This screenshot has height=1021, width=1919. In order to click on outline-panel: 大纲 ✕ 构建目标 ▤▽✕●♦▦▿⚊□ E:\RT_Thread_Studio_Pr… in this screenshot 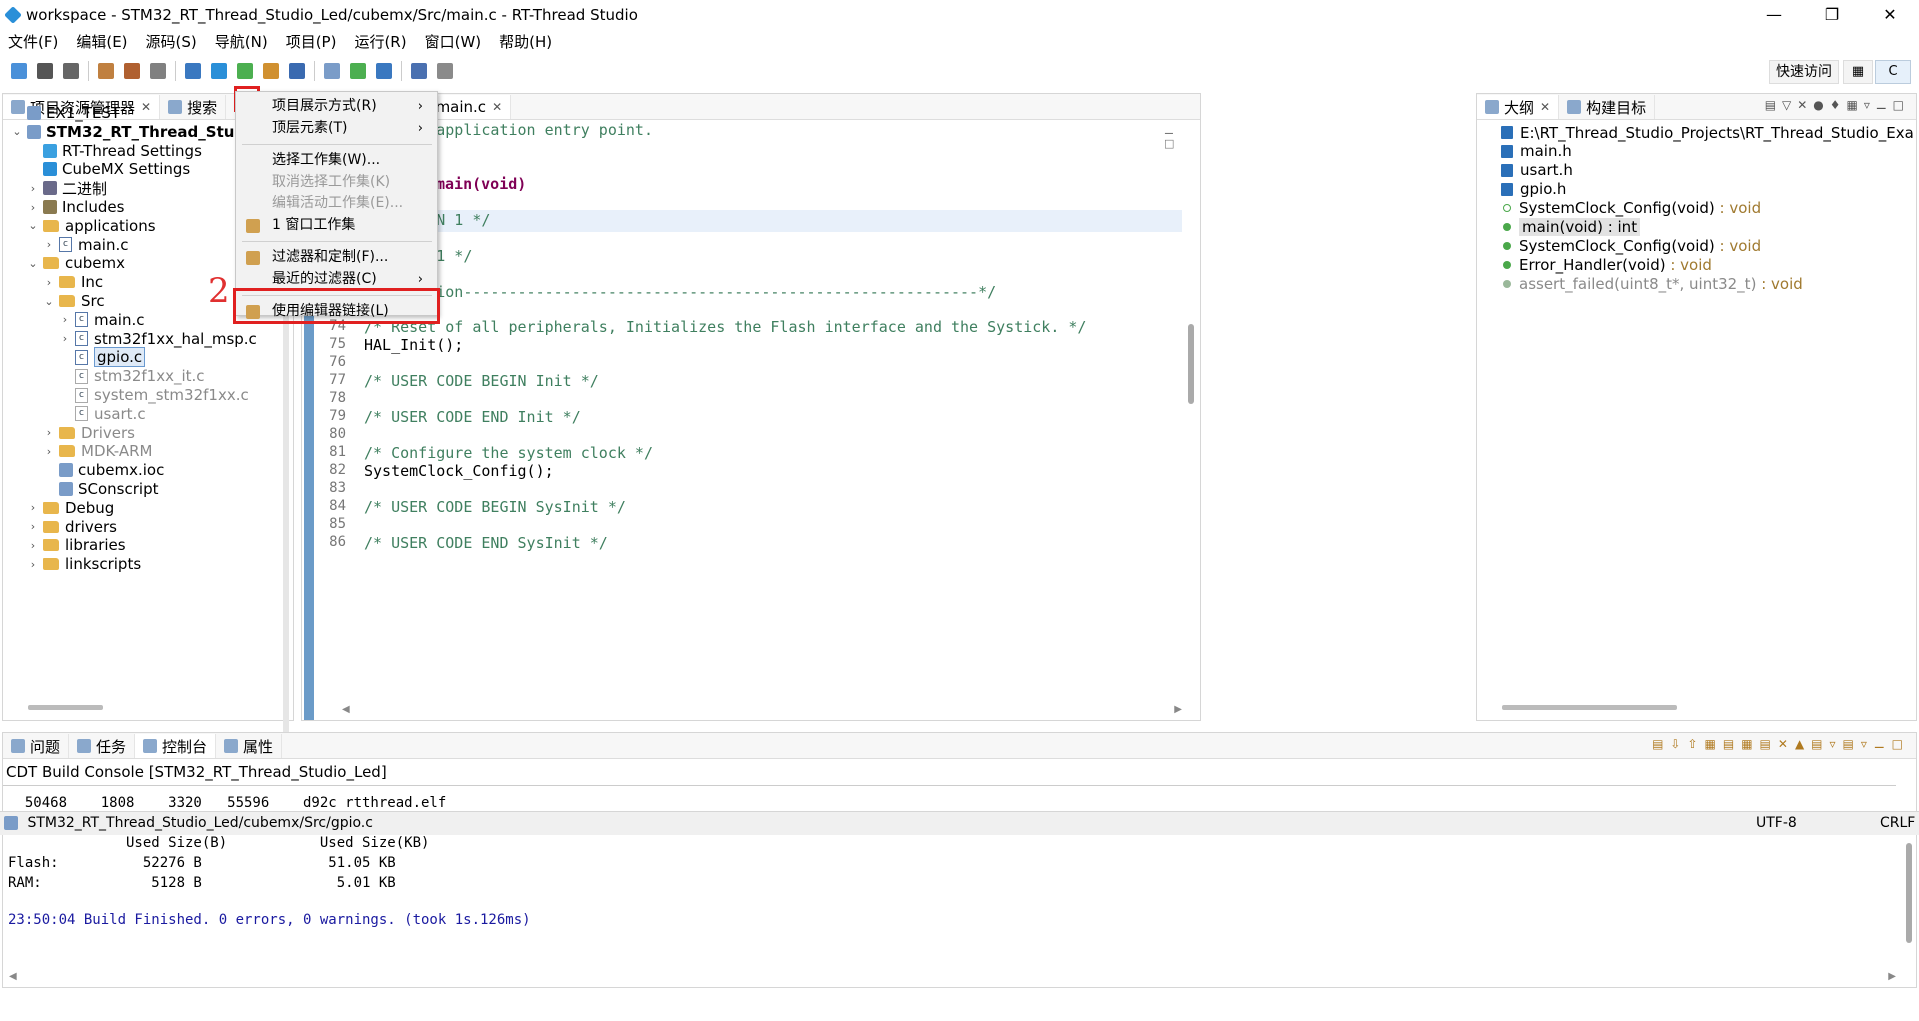, I will do `click(1696, 407)`.